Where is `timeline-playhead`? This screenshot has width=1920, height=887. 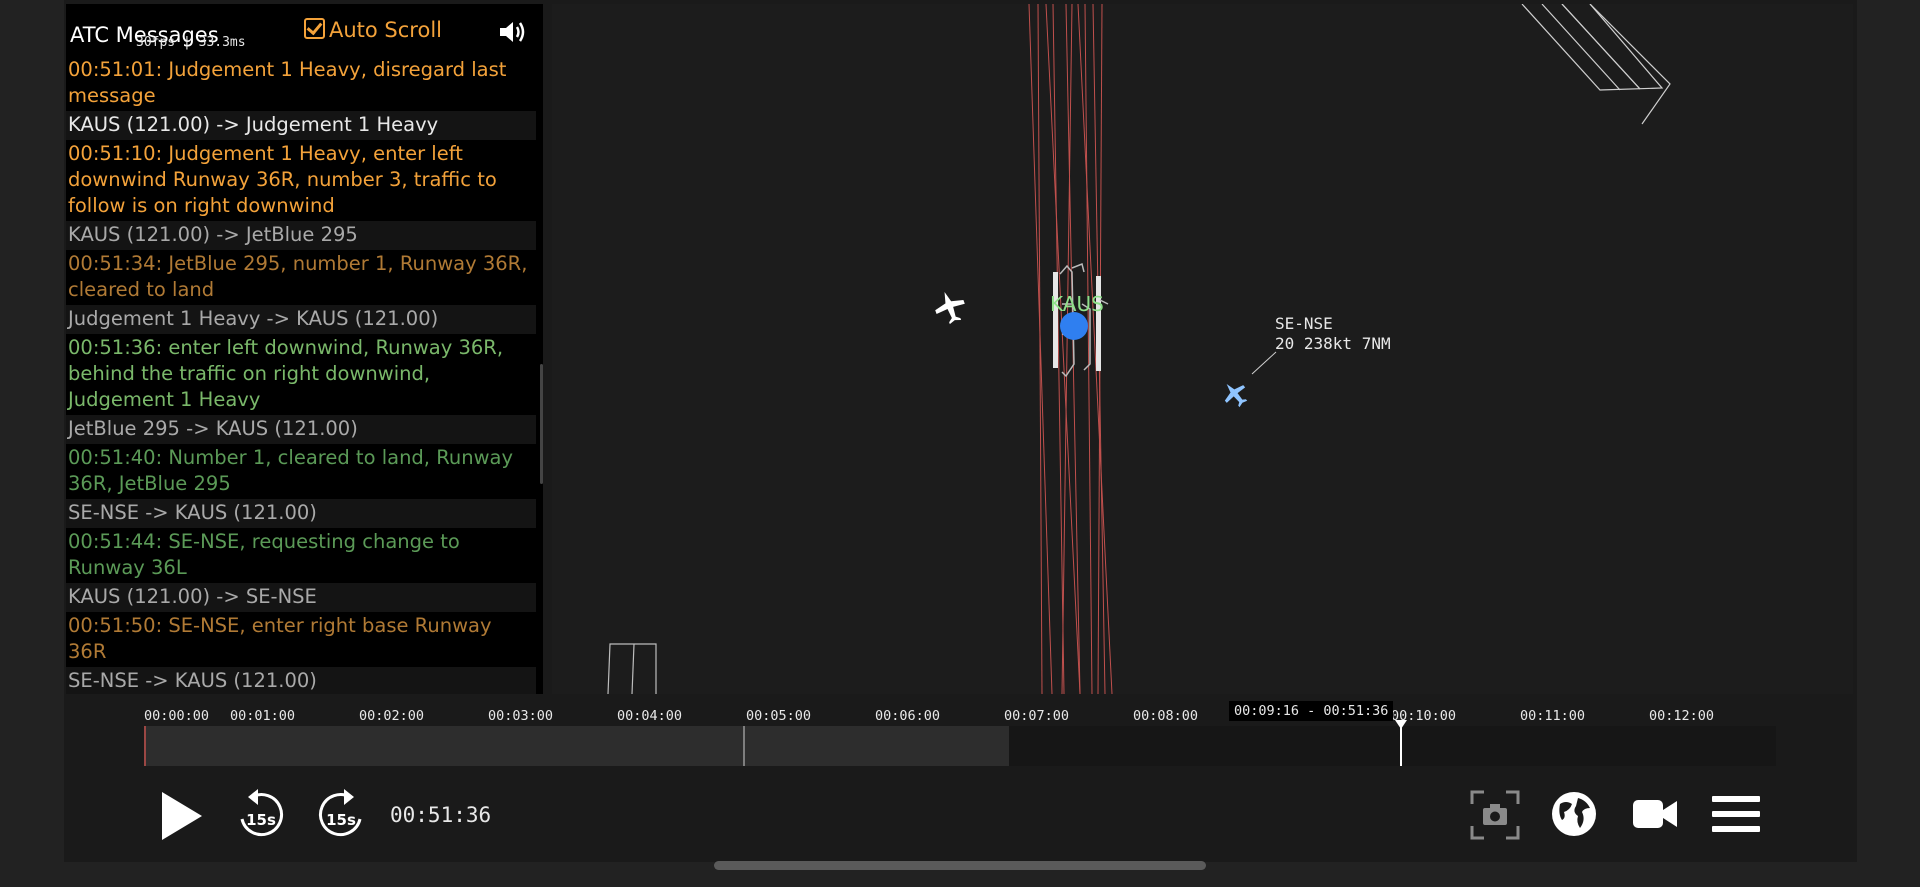 timeline-playhead is located at coordinates (1401, 743).